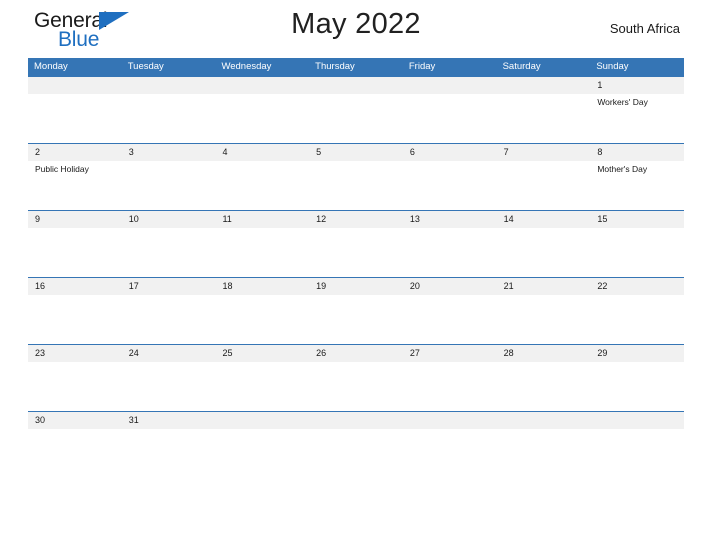 The width and height of the screenshot is (712, 550). I want to click on week-row: 16 17 18 19 20 21 22, so click(356, 310).